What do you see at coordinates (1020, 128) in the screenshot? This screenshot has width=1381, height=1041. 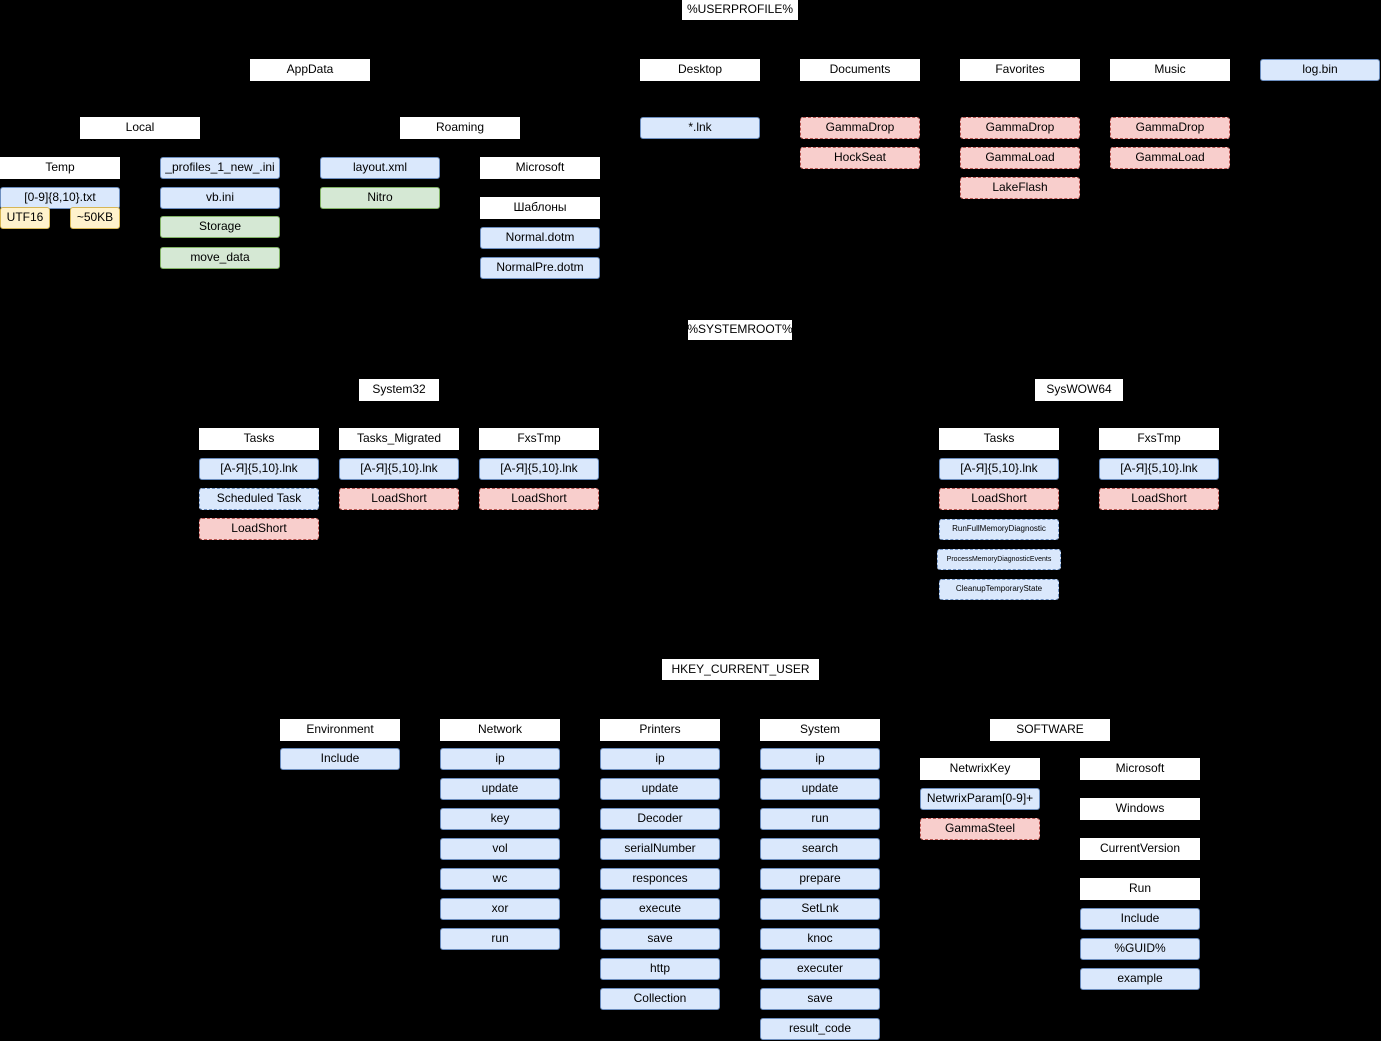 I see `node-favorites-gammadrop: GammaDrop` at bounding box center [1020, 128].